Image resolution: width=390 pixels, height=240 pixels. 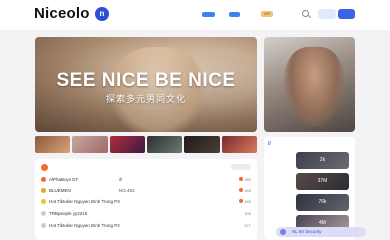 I want to click on list-item: Hot Tiktoker Nguyen Dinh Trung P3 486, so click(x=146, y=201).